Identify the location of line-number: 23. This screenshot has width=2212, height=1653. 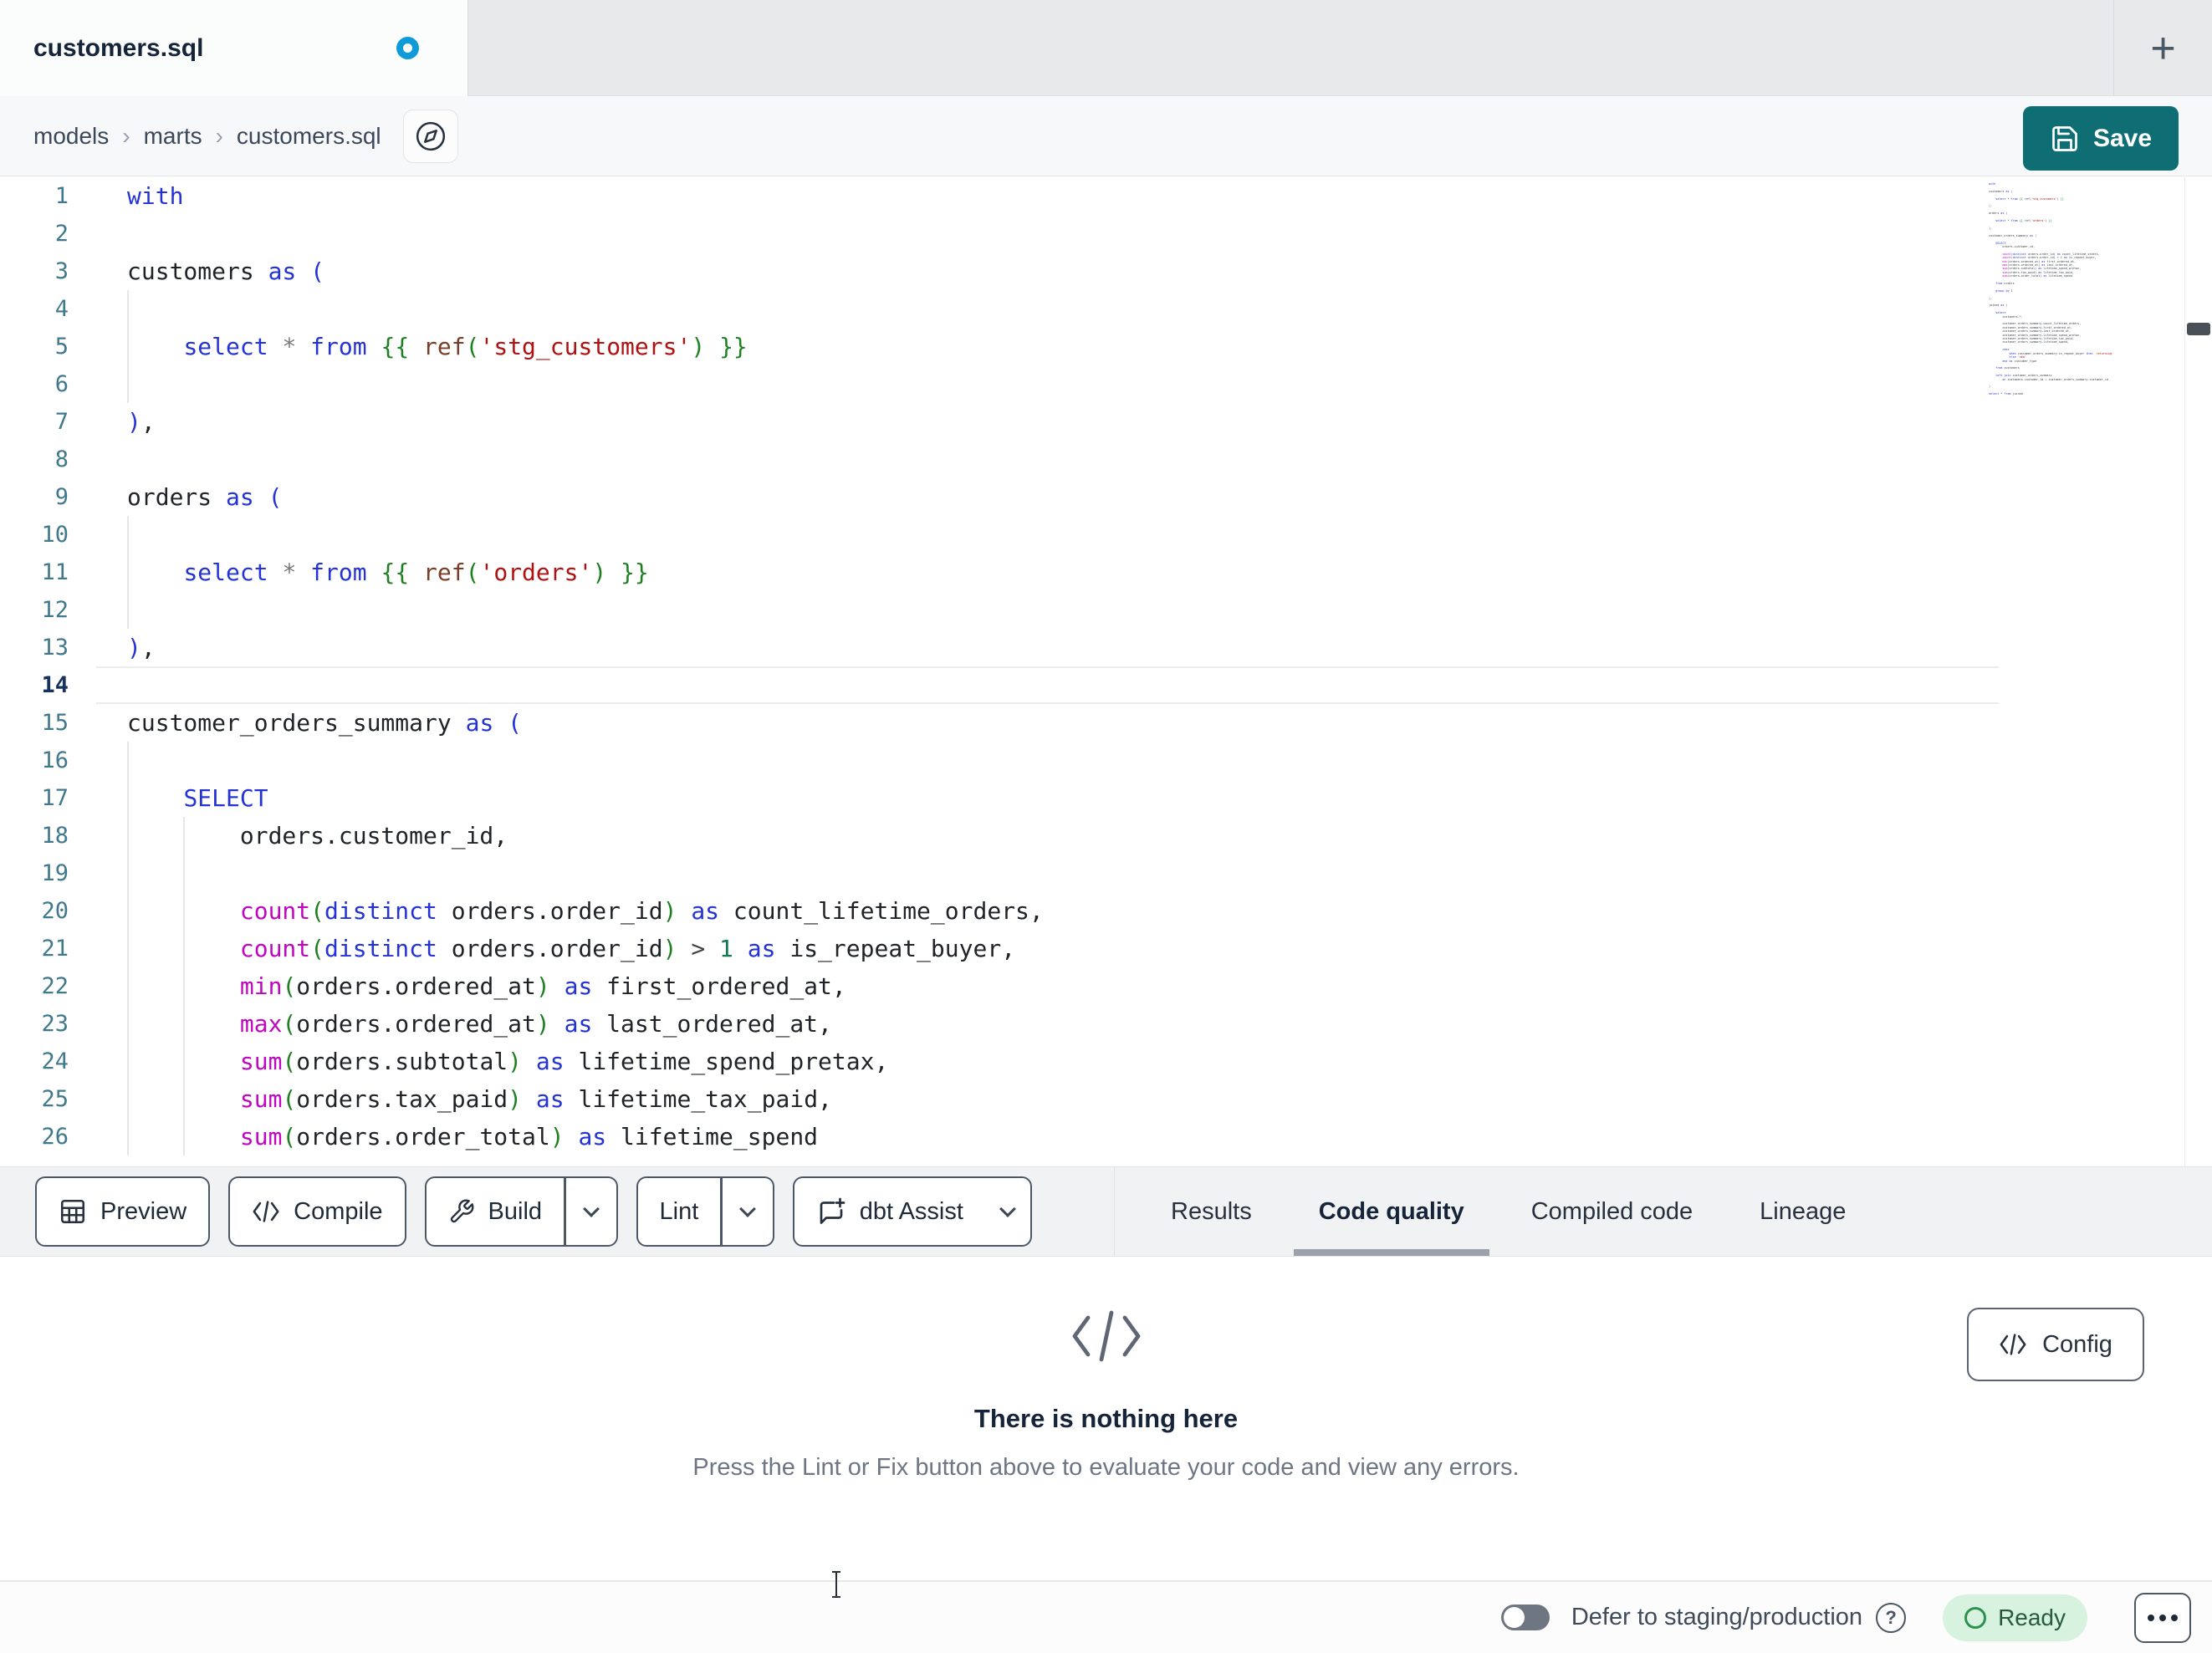
(55, 1024).